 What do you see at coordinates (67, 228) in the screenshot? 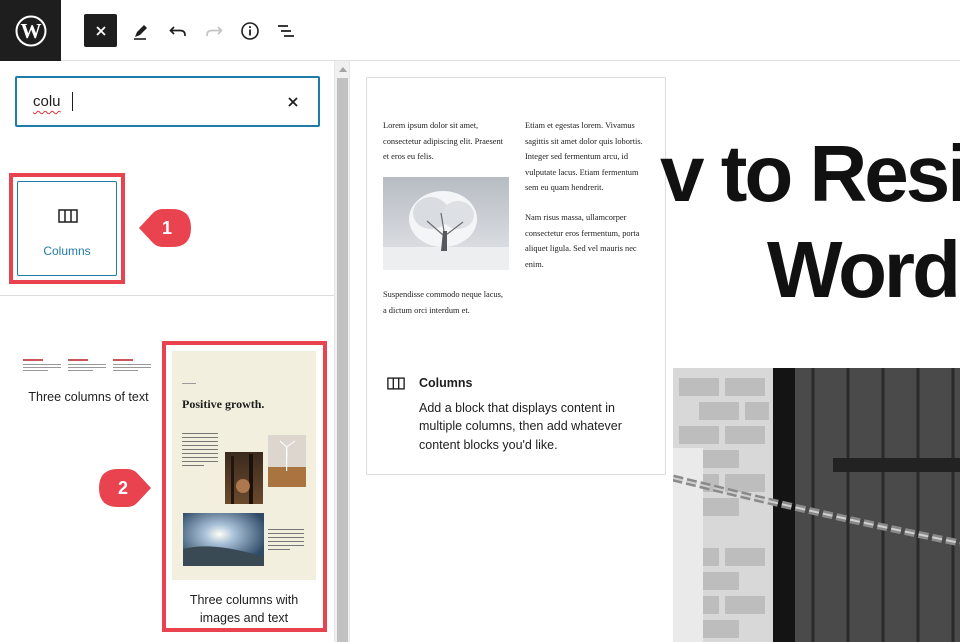
I see `block-item-columns: Columns` at bounding box center [67, 228].